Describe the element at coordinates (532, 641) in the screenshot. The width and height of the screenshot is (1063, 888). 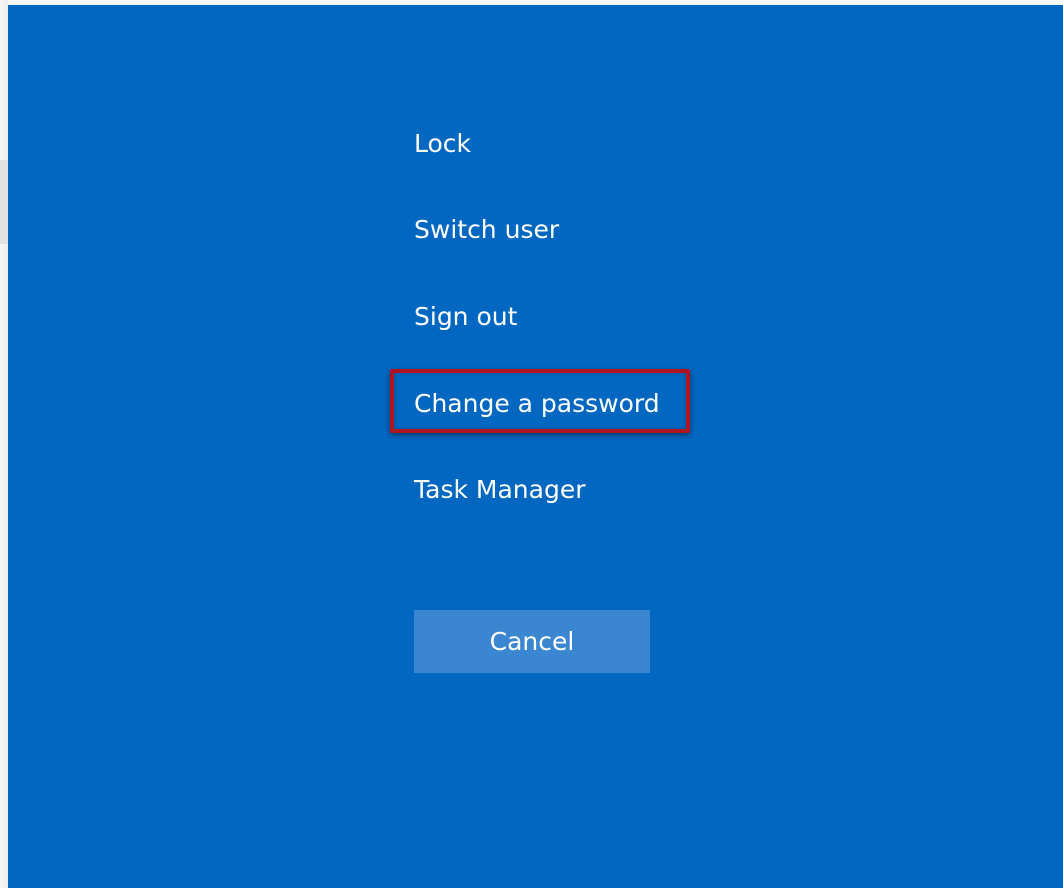
I see `cancel-button: Cancel` at that location.